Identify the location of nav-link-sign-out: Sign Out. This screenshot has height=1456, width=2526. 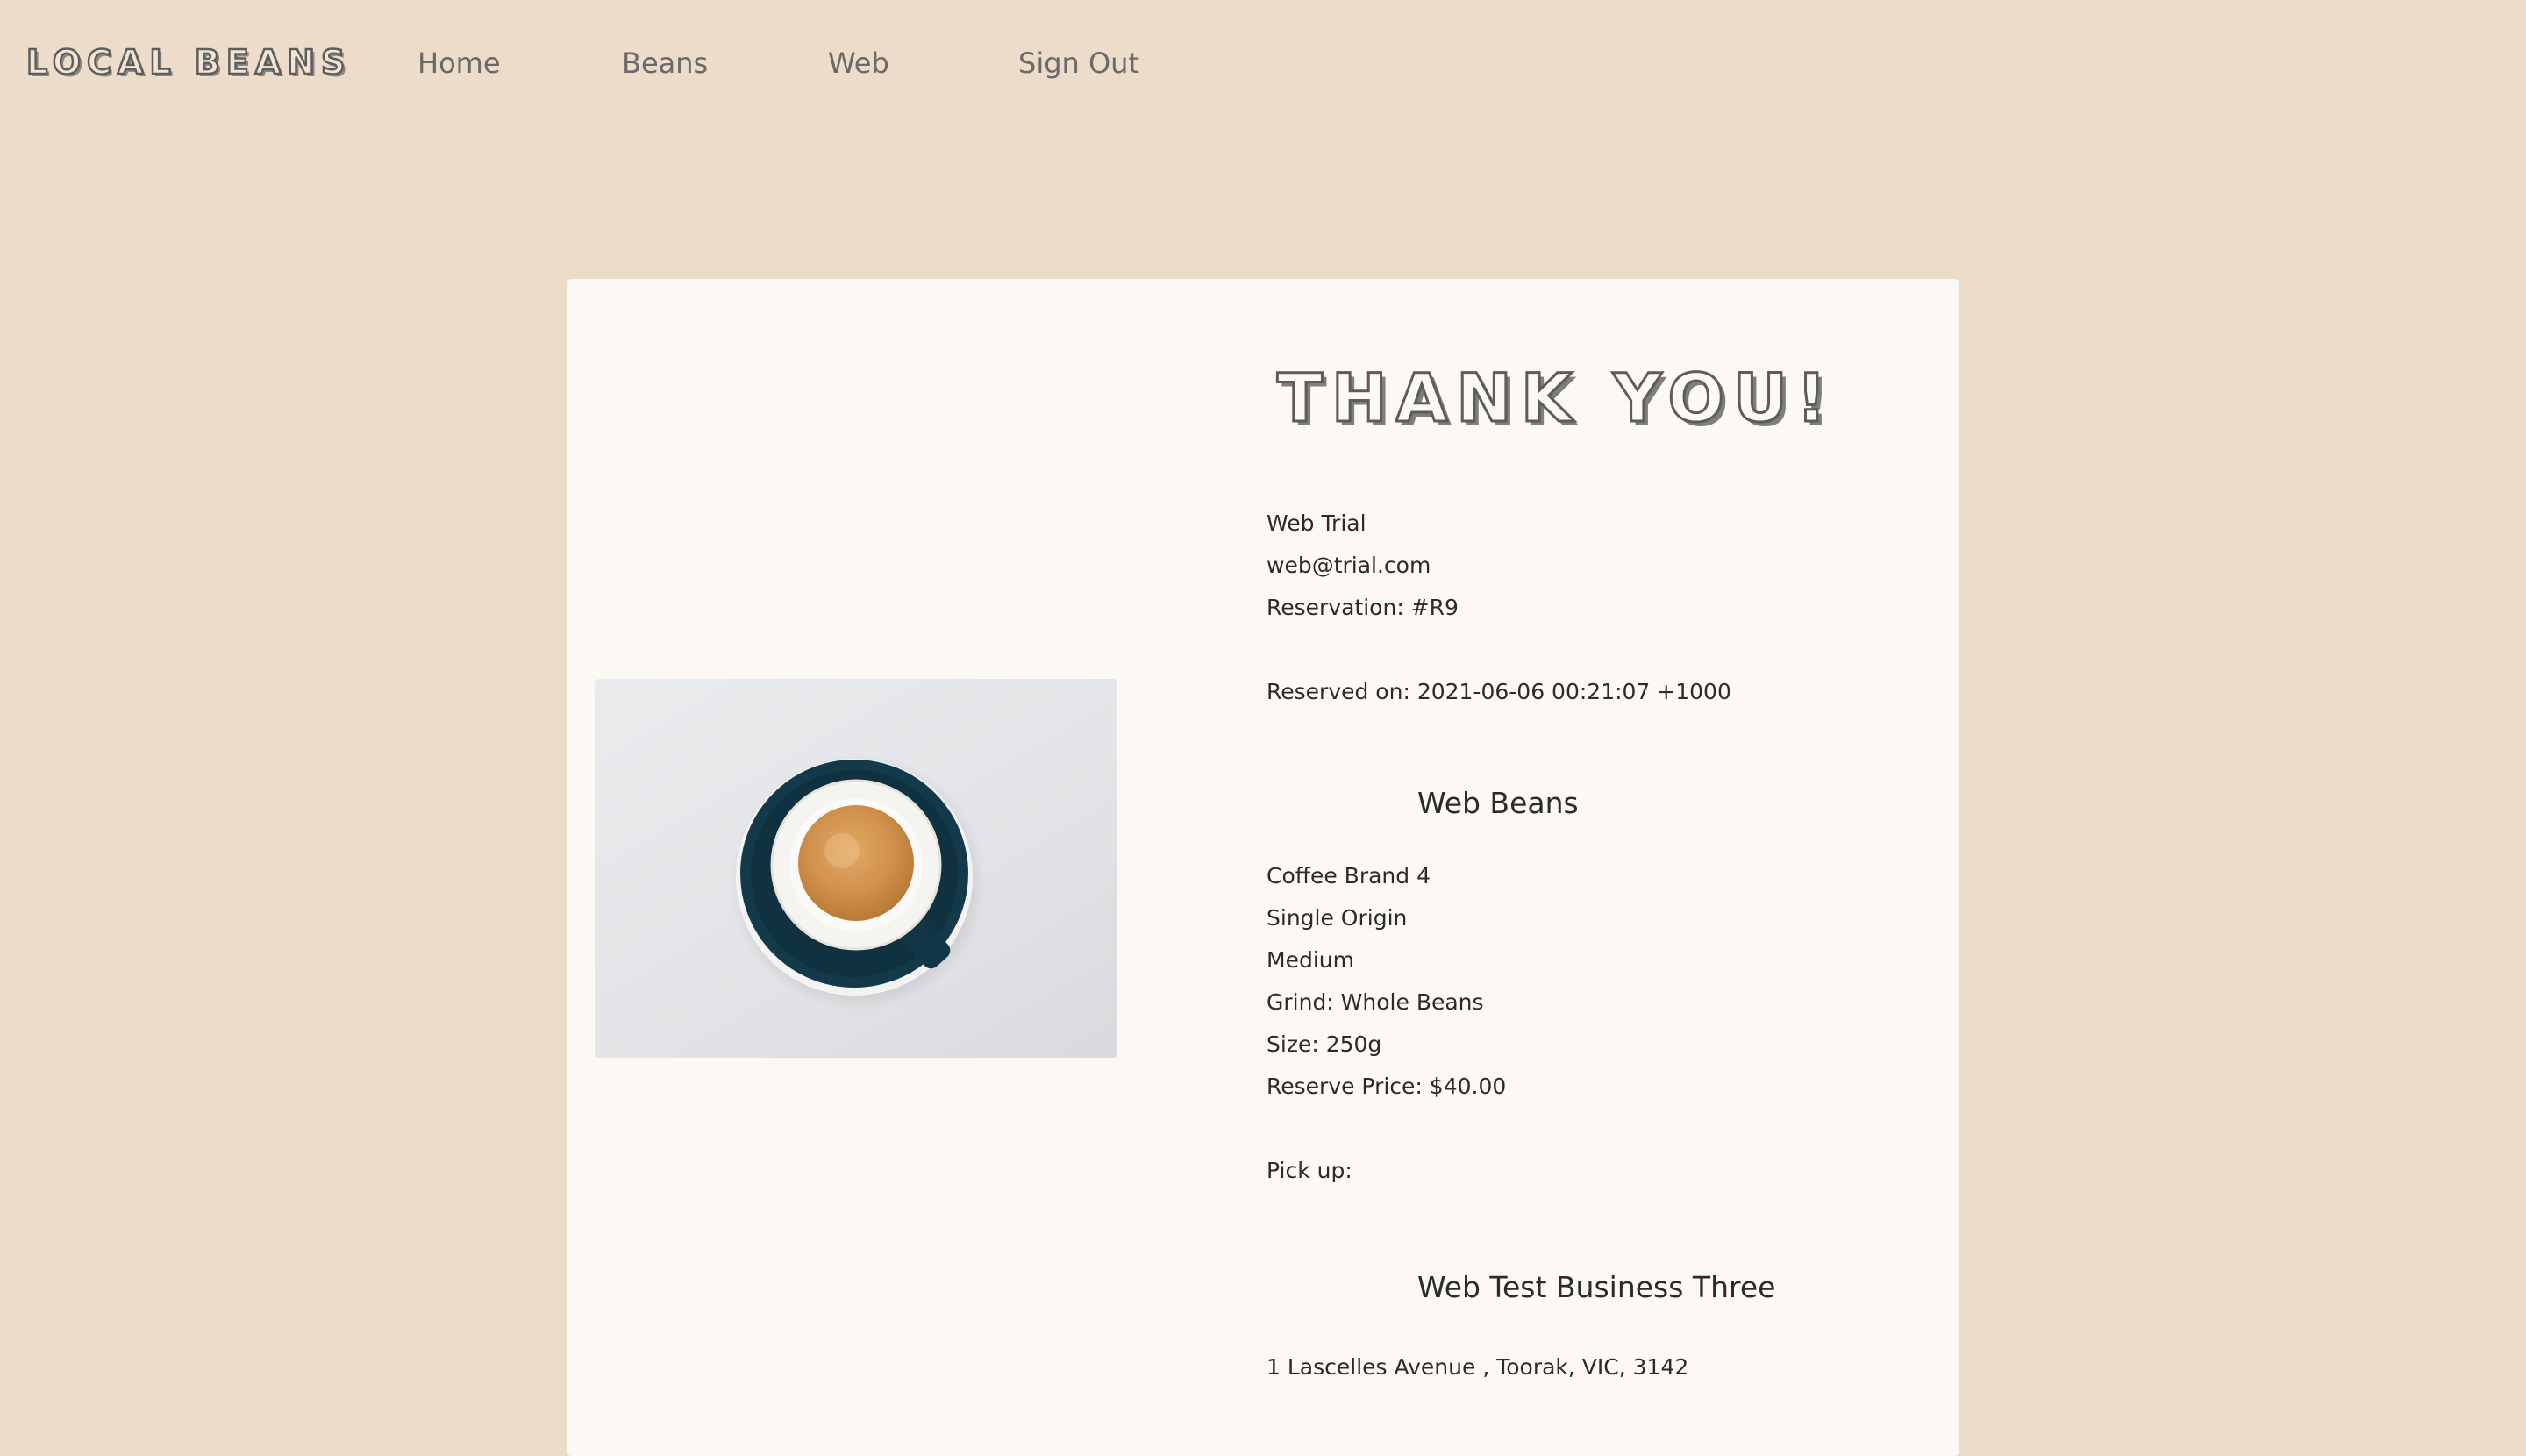
(1078, 63).